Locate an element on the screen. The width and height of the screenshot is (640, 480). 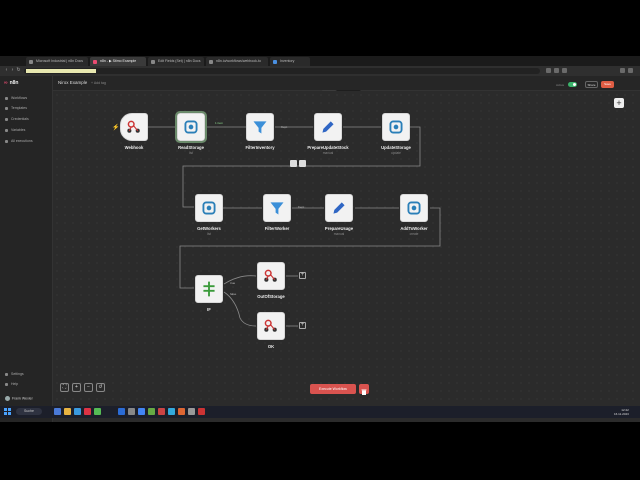
node-updatestorage is located at coordinates (396, 127).